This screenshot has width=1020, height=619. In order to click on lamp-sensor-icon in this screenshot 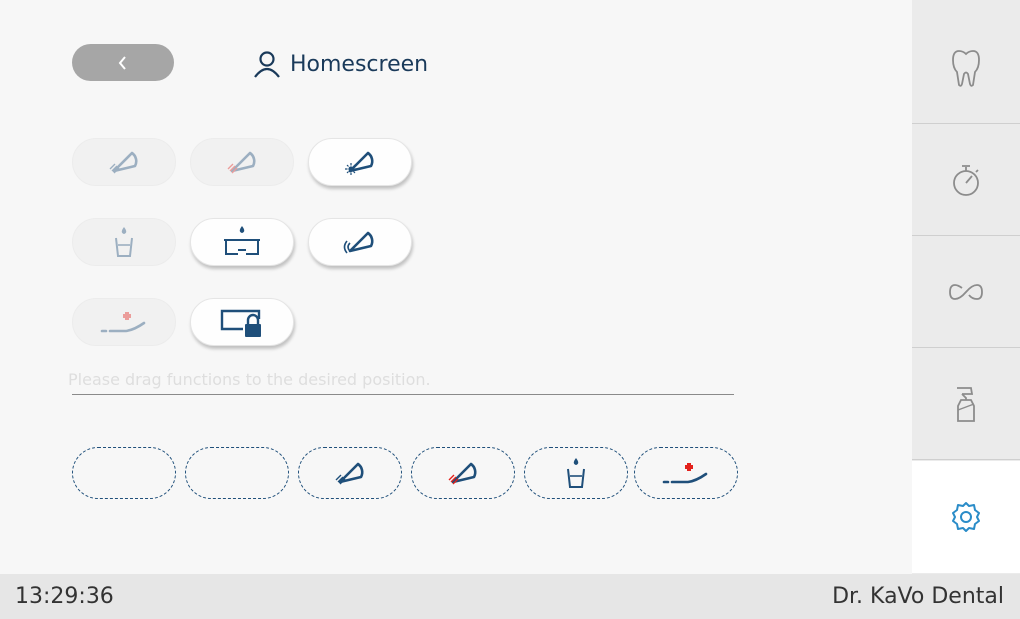, I will do `click(361, 240)`.